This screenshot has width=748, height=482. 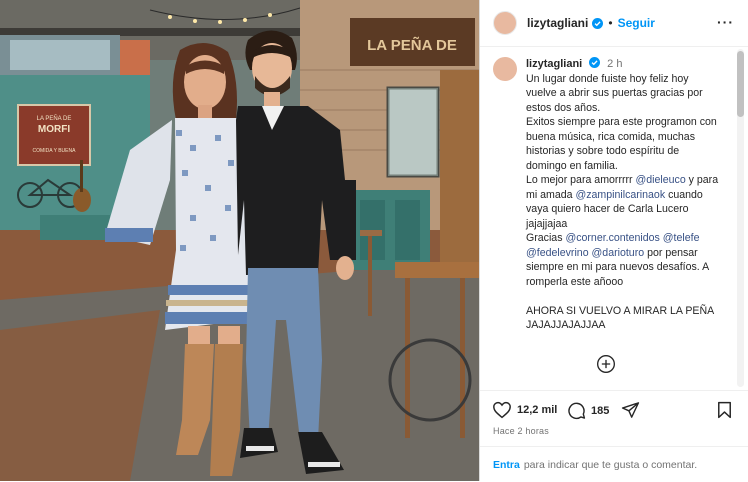 What do you see at coordinates (636, 23) in the screenshot?
I see `follow-button: Seguir` at bounding box center [636, 23].